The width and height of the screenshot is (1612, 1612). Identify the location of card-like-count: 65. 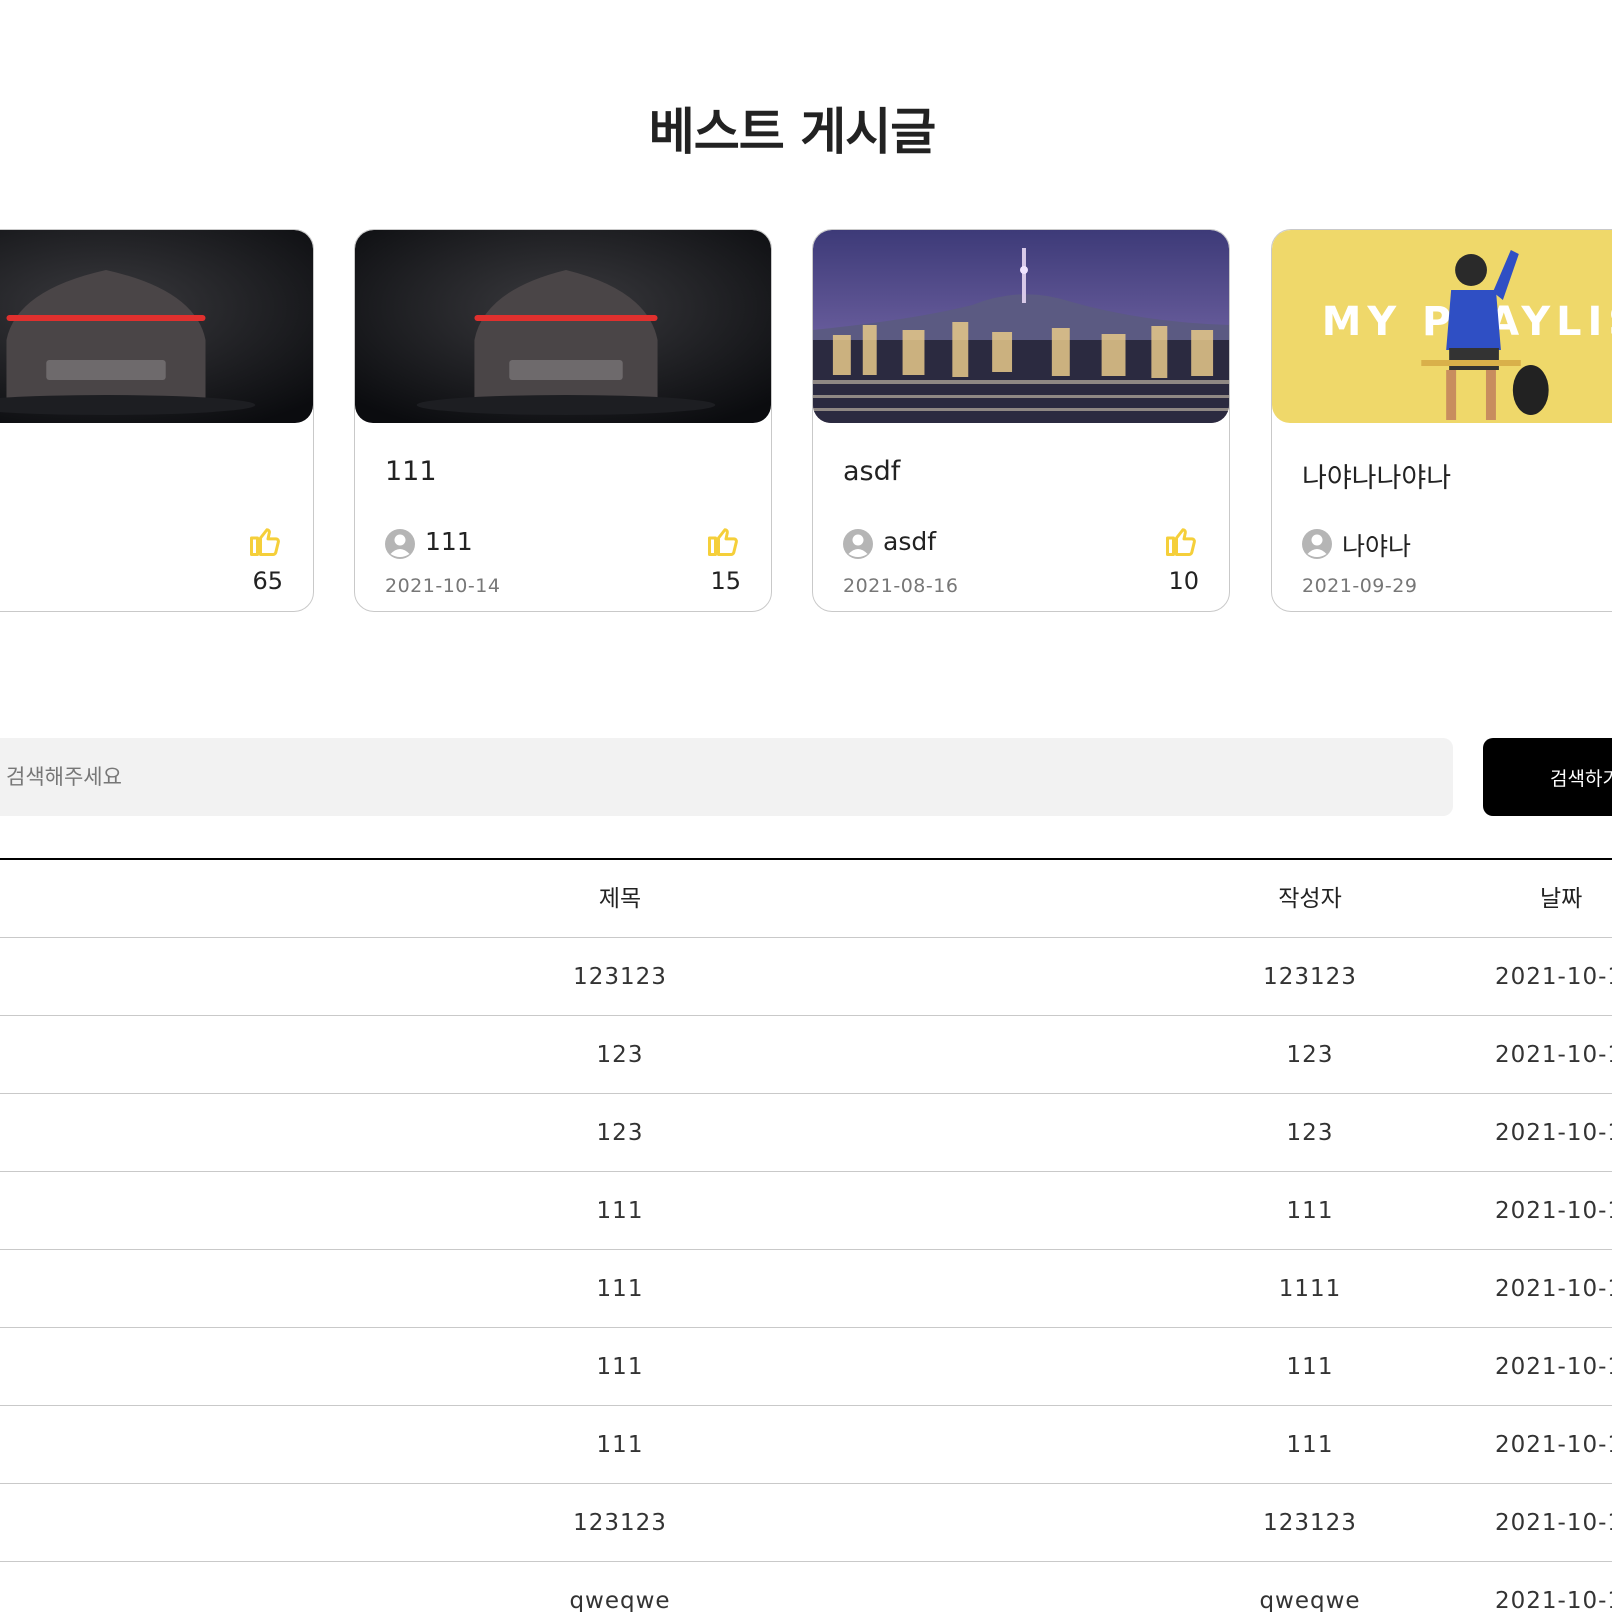
(267, 581).